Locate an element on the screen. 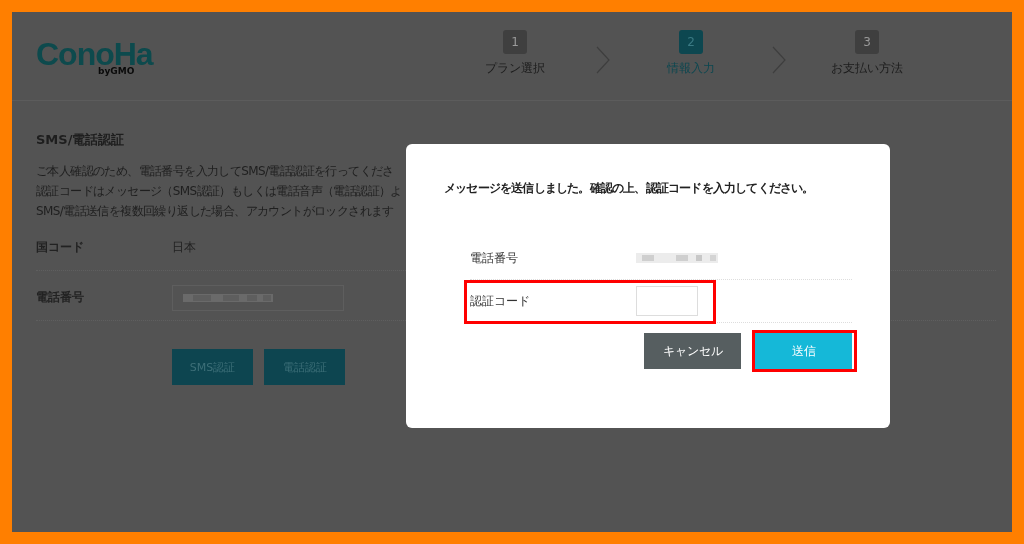 This screenshot has width=1024, height=544. dialog-message: メッセージを送信しました。確認の上、認証コードを入力してください。 is located at coordinates (629, 188).